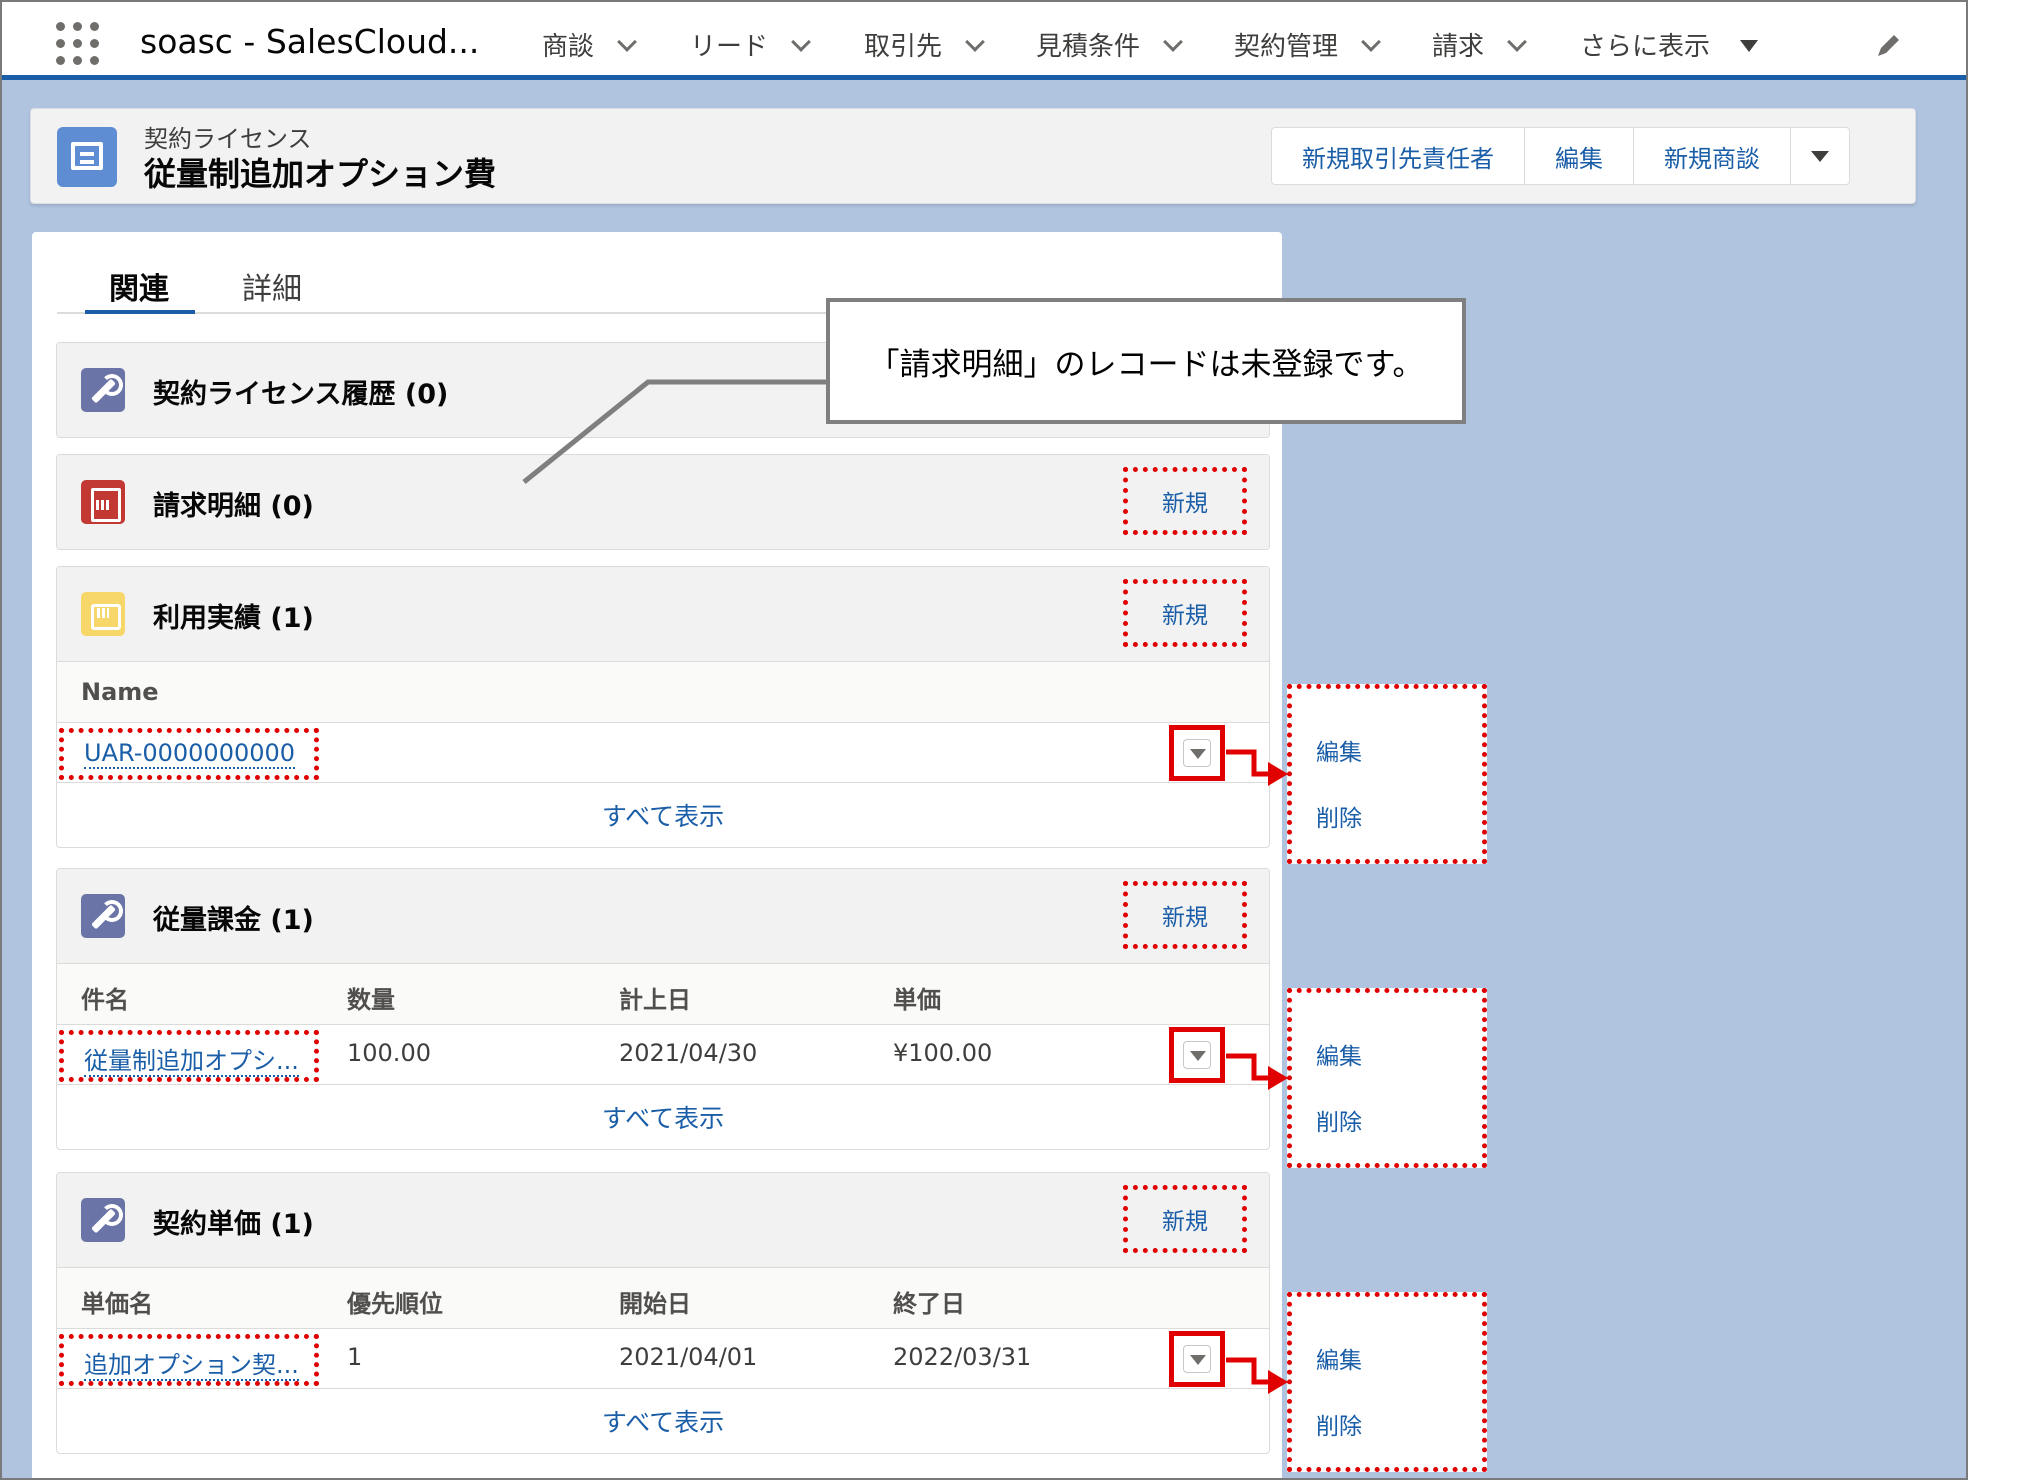  Describe the element at coordinates (1146, 361) in the screenshot. I see `callout-annotation: 「請求明細」のレコードは未登録です。` at that location.